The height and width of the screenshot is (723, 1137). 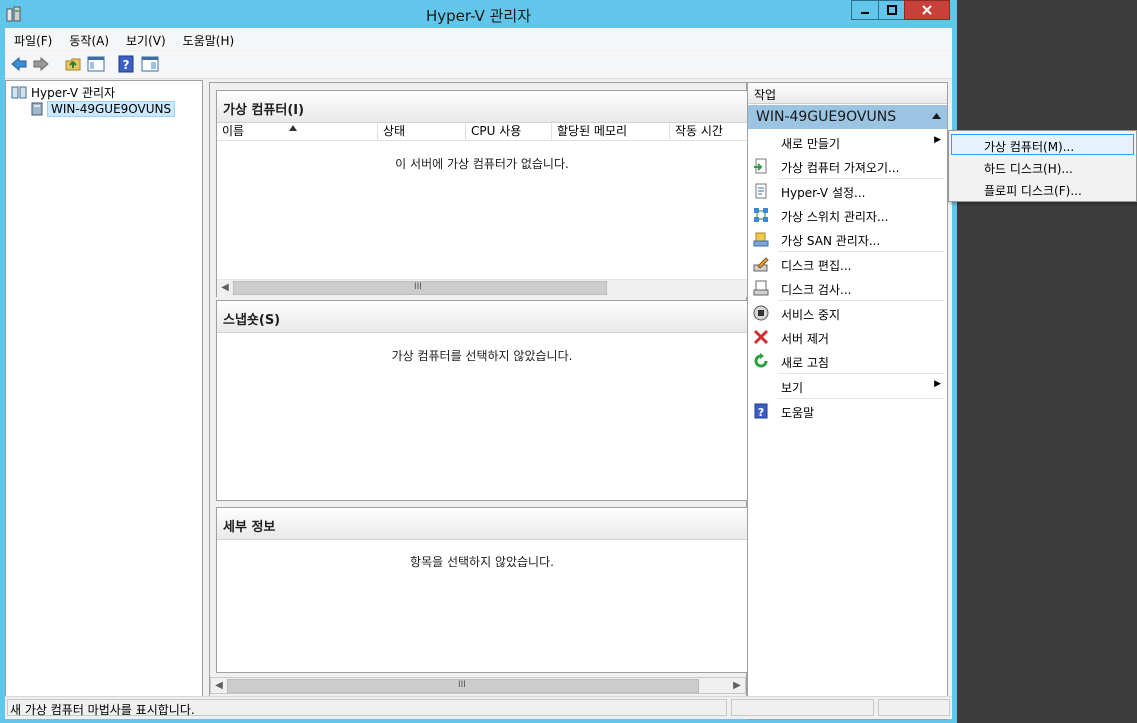 I want to click on close-button, so click(x=927, y=10).